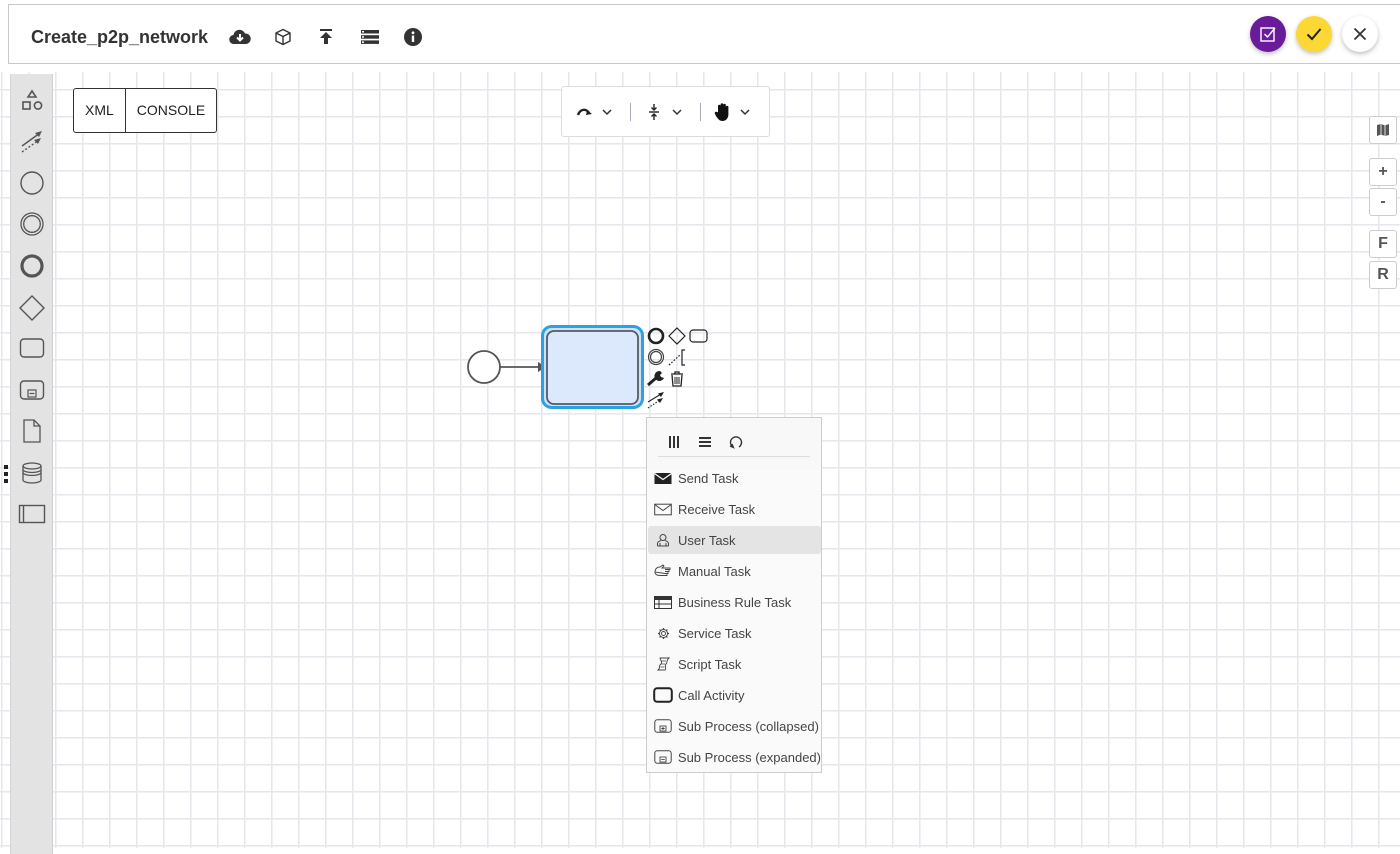 The height and width of the screenshot is (854, 1400). Describe the element at coordinates (32, 308) in the screenshot. I see `gateway-icon` at that location.